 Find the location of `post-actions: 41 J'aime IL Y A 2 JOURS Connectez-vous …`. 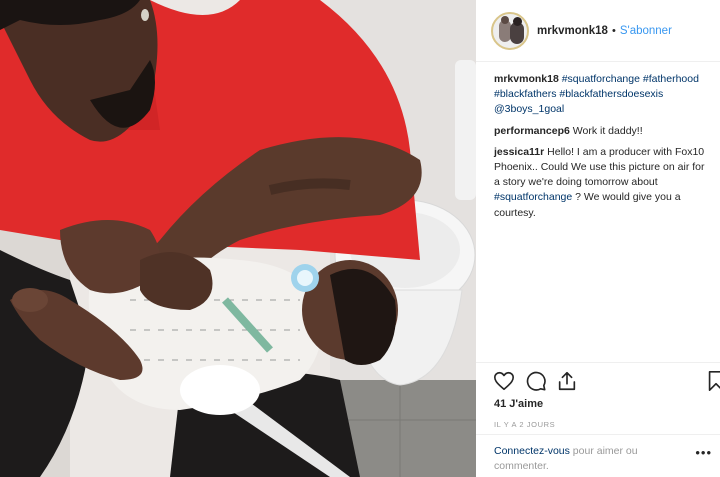

post-actions: 41 J'aime IL Y A 2 JOURS Connectez-vous … is located at coordinates (598, 419).